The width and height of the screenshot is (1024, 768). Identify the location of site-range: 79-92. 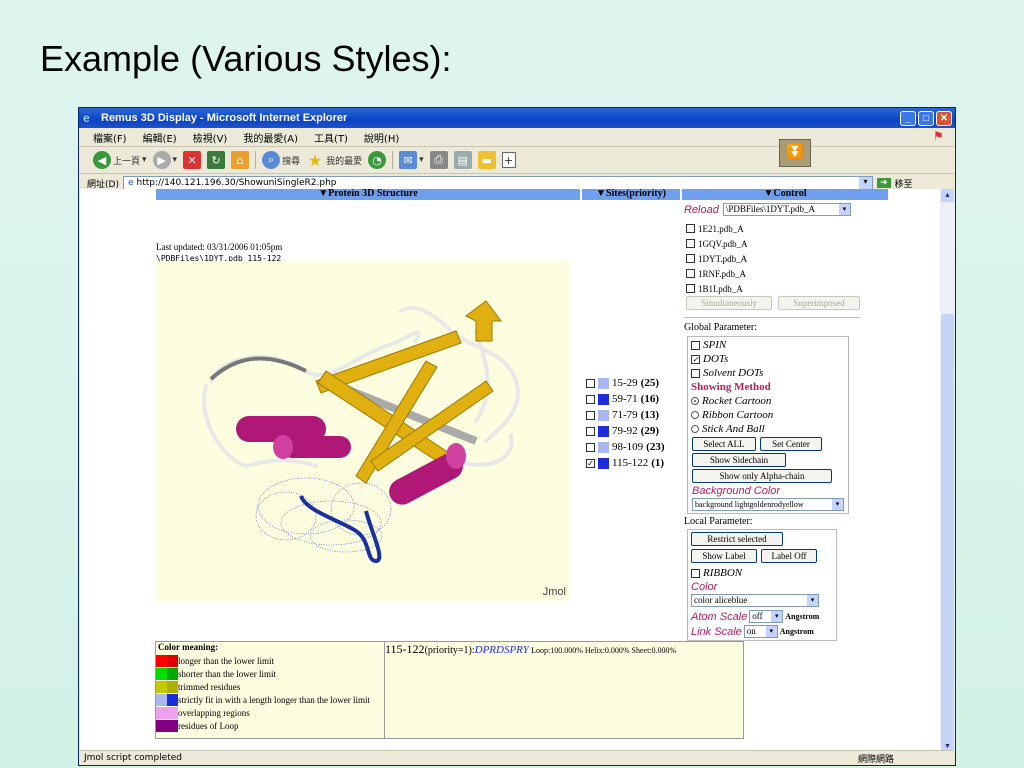
(625, 431).